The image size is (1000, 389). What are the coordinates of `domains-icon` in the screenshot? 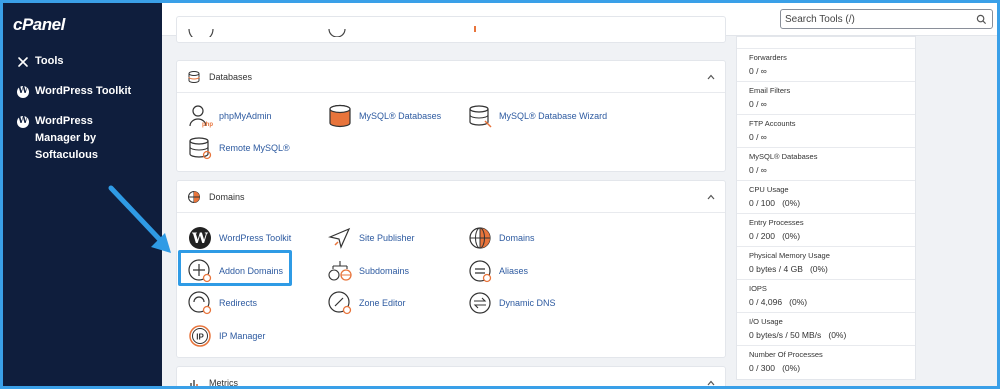 It's located at (480, 238).